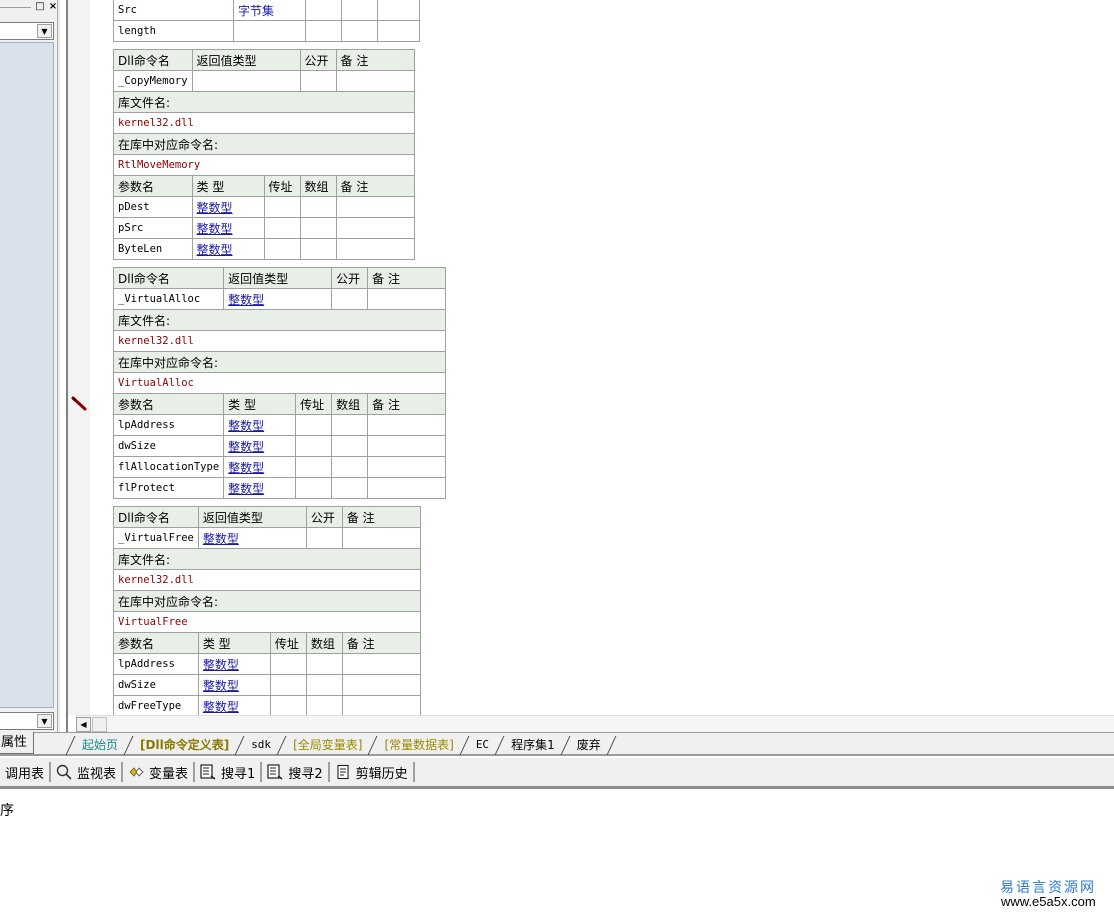  What do you see at coordinates (27, 31) in the screenshot?
I see `object-combo: ▼` at bounding box center [27, 31].